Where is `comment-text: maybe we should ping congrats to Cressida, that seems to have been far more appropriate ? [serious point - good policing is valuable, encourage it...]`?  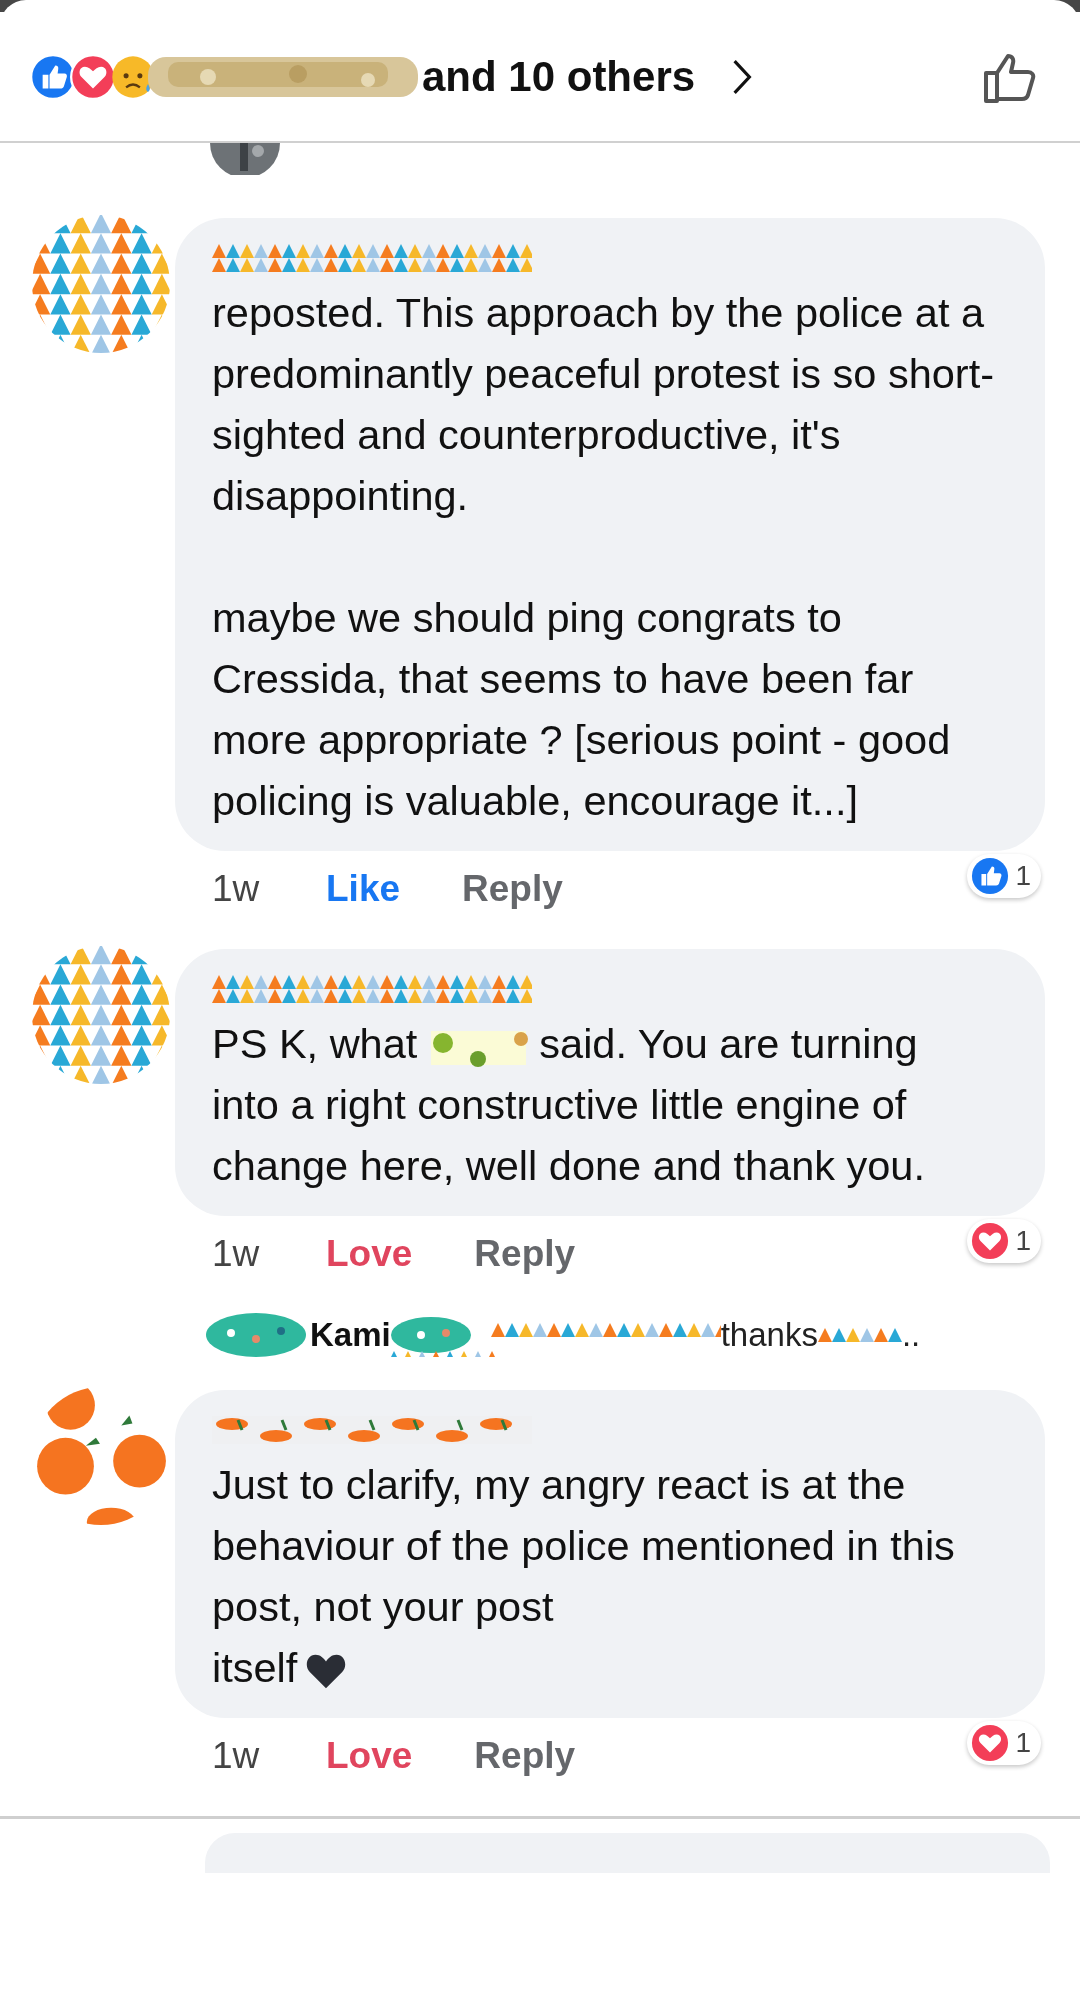 comment-text: maybe we should ping congrats to Cressida, that seems to have been far more appropriate ? [serious point - good policing is valuable, encourage it...] is located at coordinates (582, 709).